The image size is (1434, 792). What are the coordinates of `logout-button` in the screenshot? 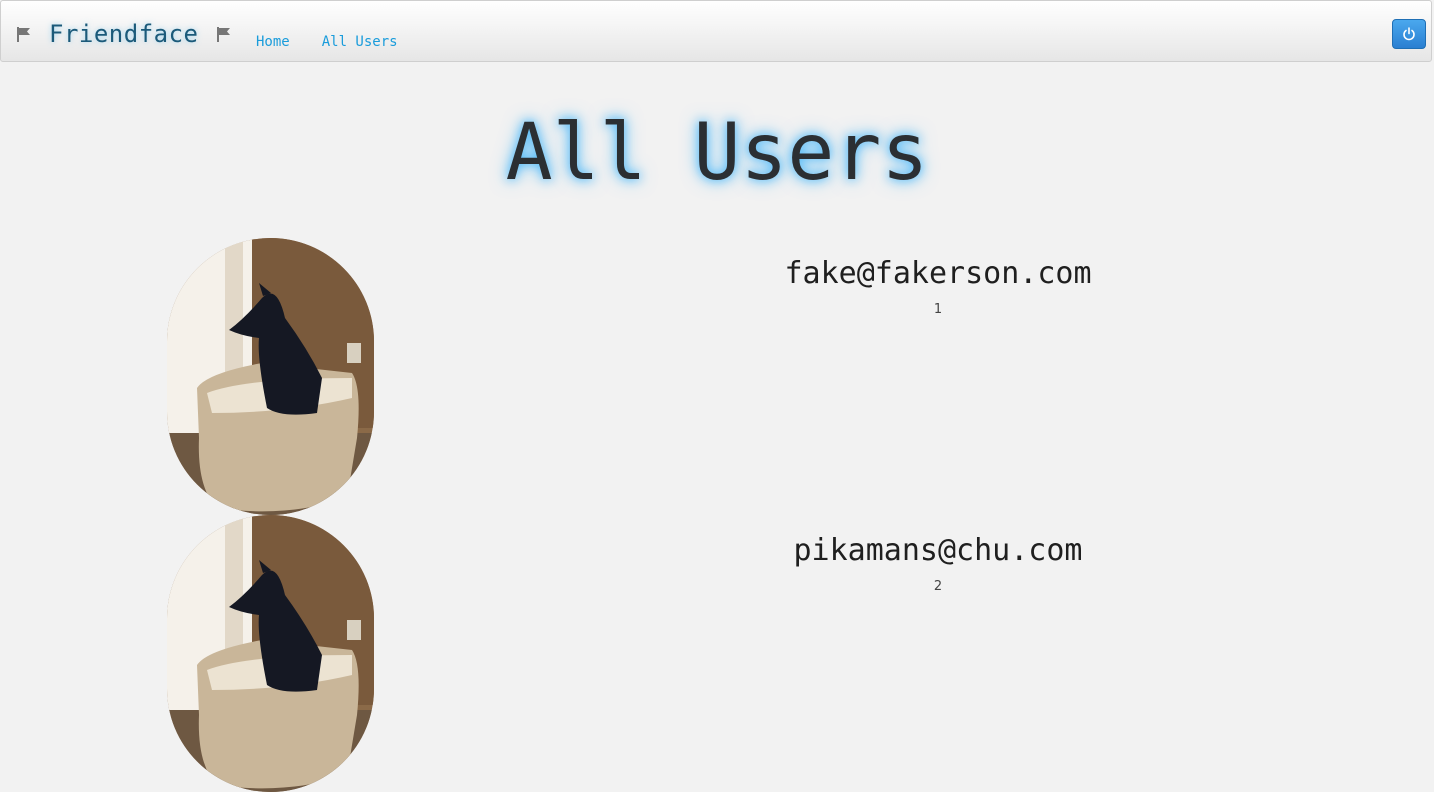 It's located at (1409, 34).